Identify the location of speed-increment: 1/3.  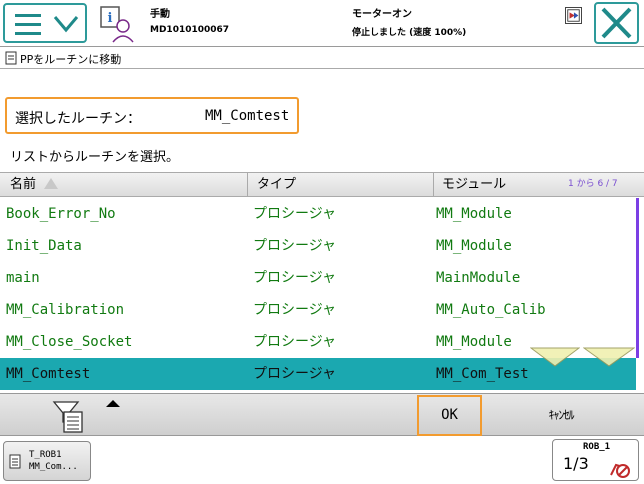
(576, 463).